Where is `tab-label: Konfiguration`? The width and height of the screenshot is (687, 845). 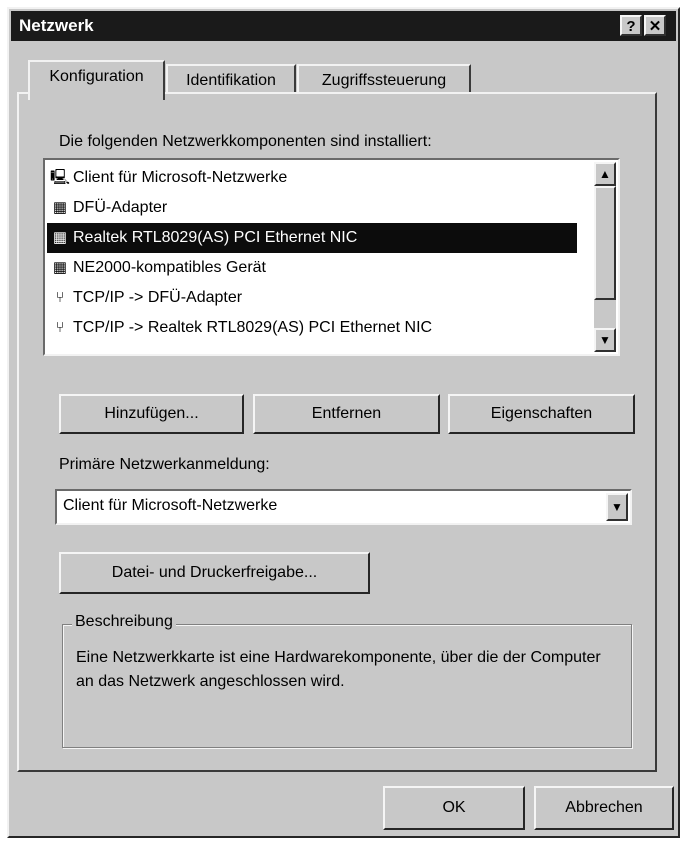 tab-label: Konfiguration is located at coordinates (96, 76).